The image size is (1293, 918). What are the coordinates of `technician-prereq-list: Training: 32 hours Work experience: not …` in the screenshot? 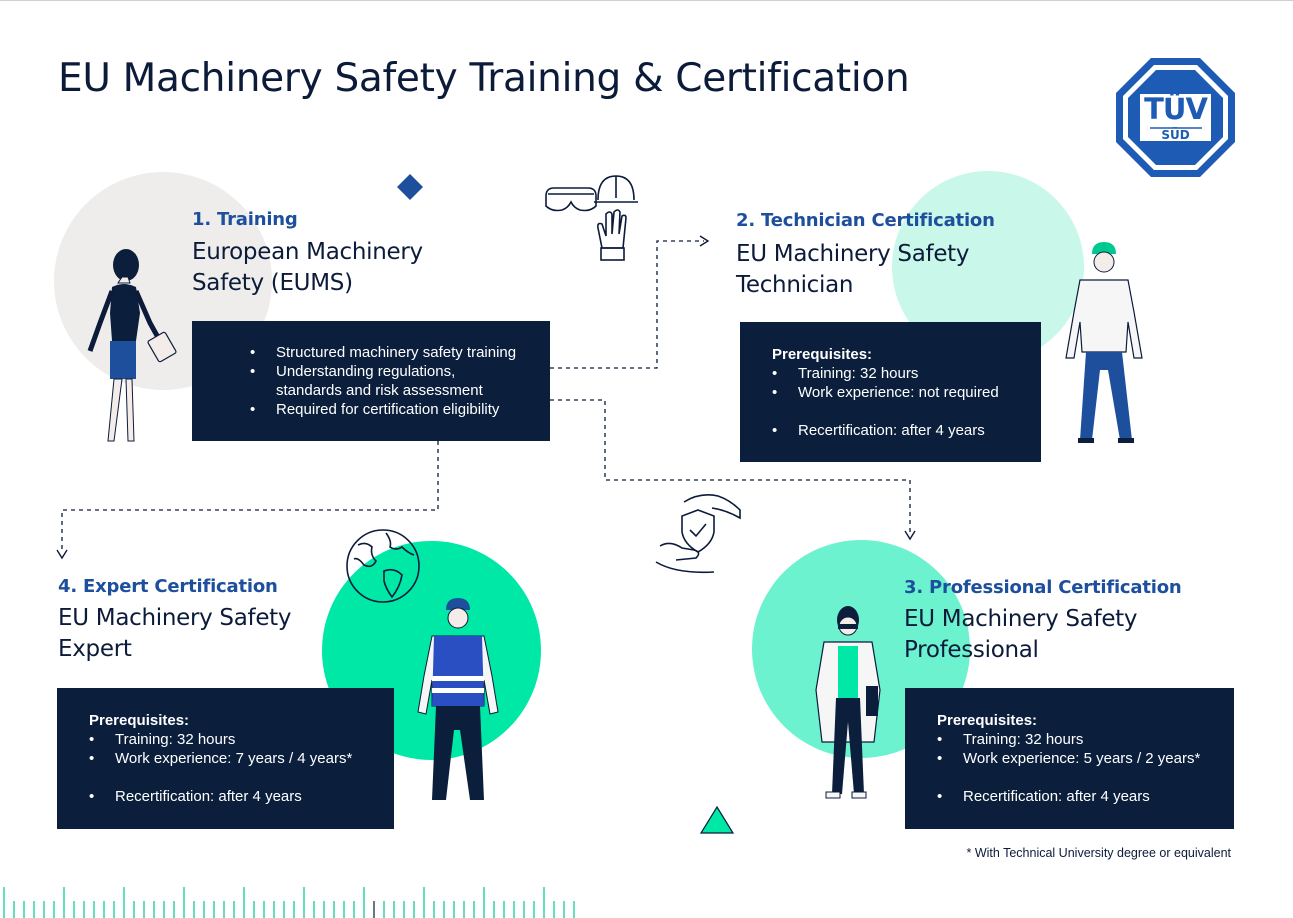 It's located at (906, 402).